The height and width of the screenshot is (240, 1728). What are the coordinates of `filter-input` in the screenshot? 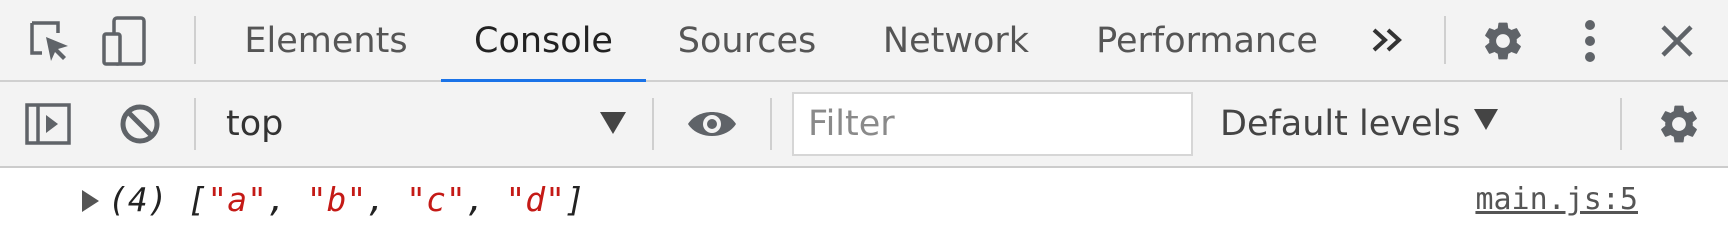 It's located at (992, 124).